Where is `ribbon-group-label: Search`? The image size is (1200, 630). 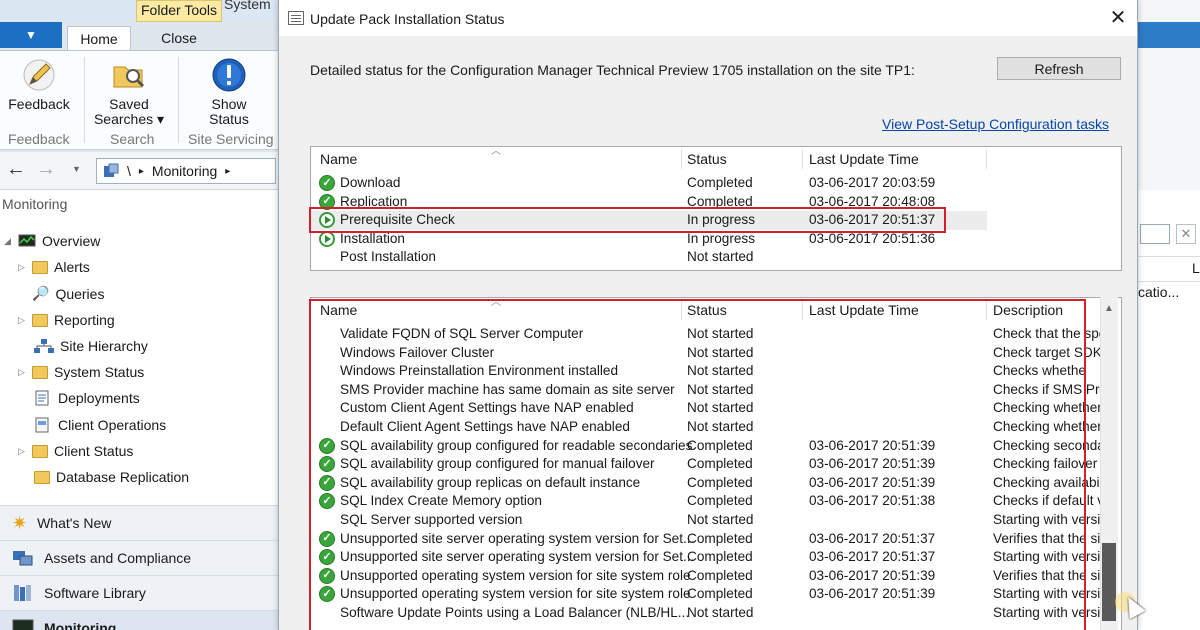
ribbon-group-label: Search is located at coordinates (132, 139).